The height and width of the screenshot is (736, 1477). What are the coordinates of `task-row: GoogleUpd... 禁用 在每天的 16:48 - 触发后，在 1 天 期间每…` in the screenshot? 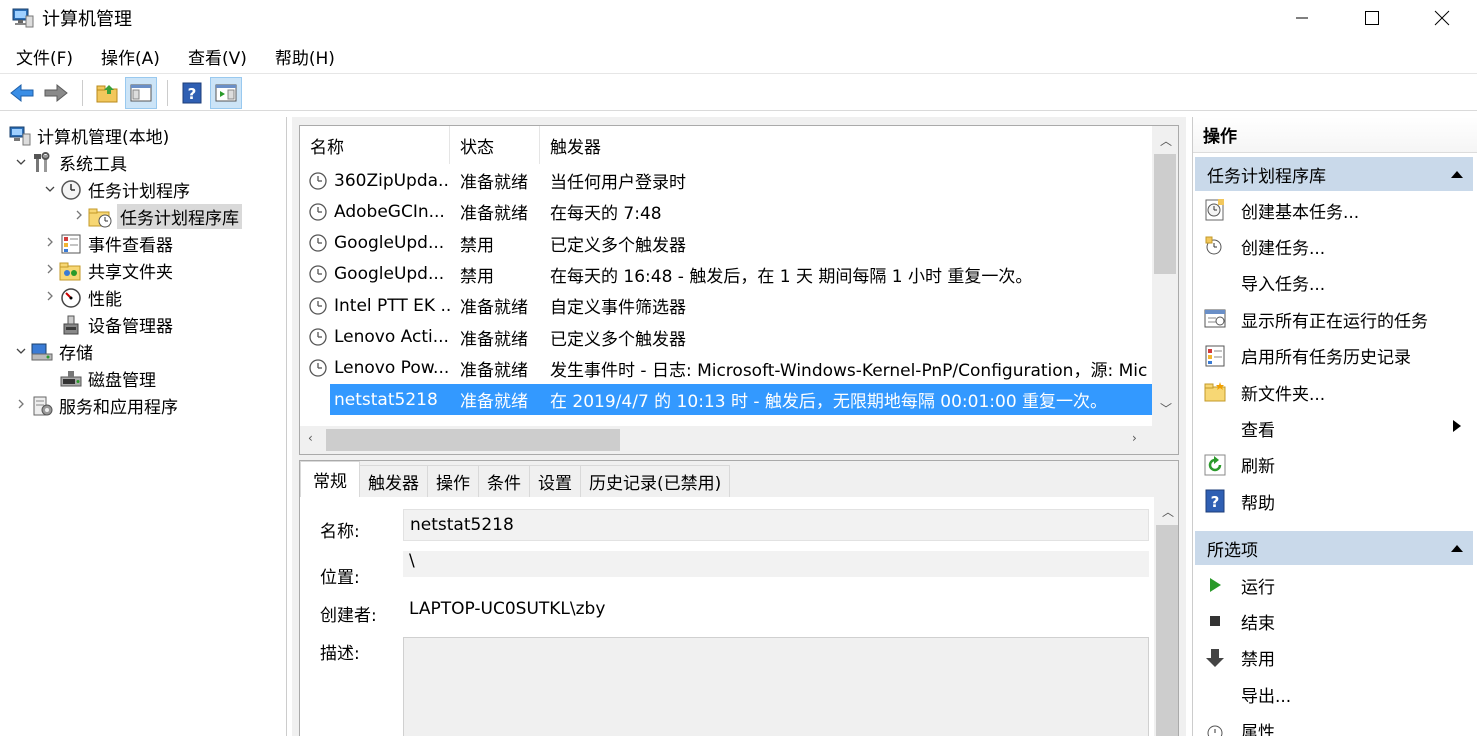 It's located at (726, 274).